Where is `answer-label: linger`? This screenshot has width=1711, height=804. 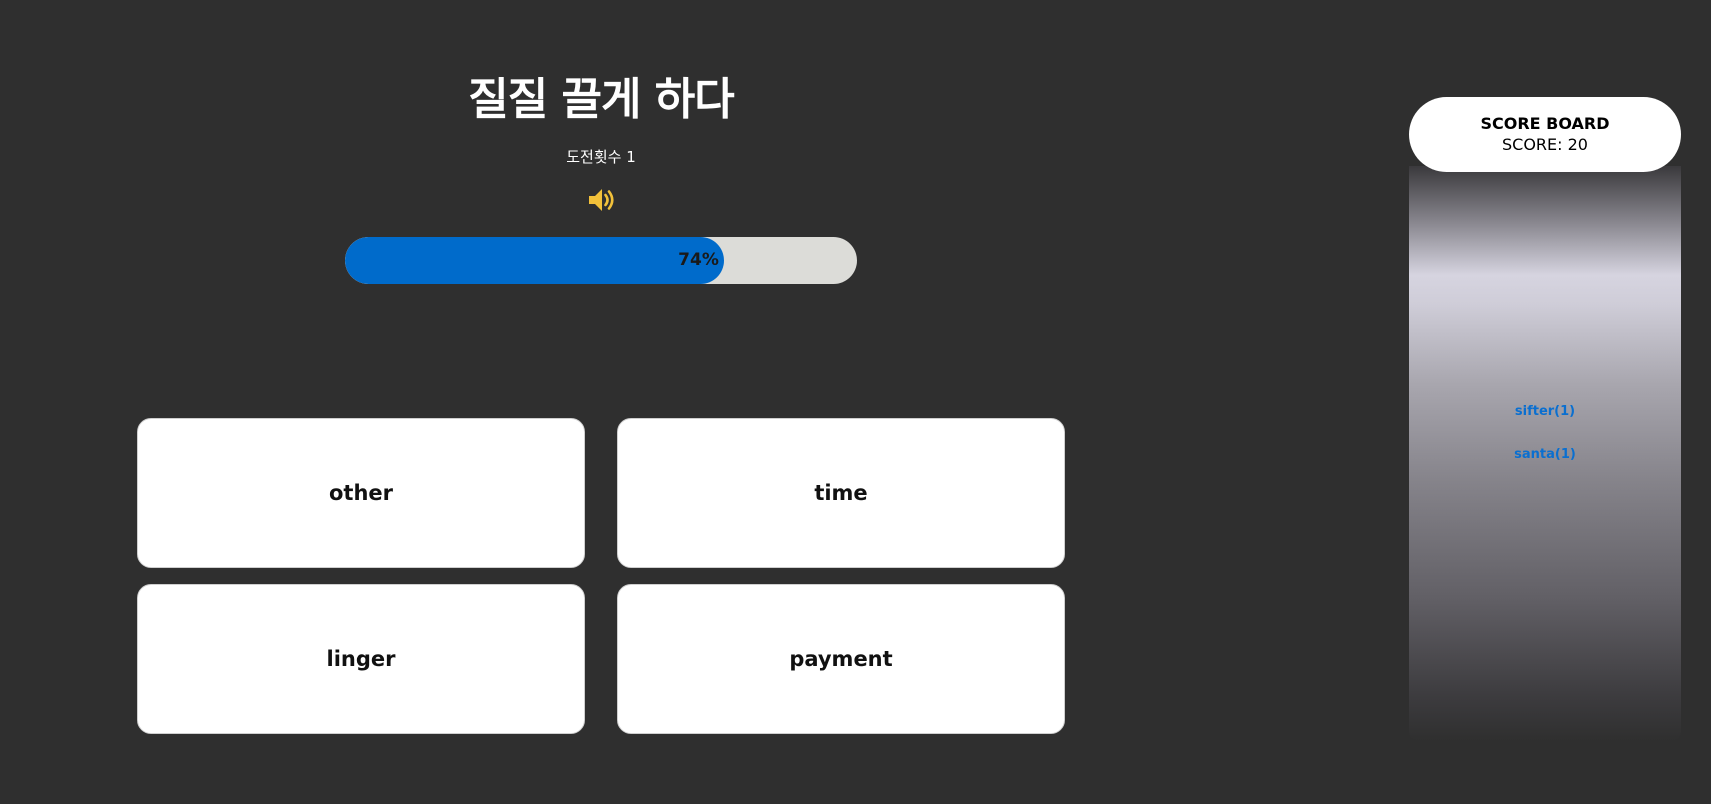 answer-label: linger is located at coordinates (361, 659).